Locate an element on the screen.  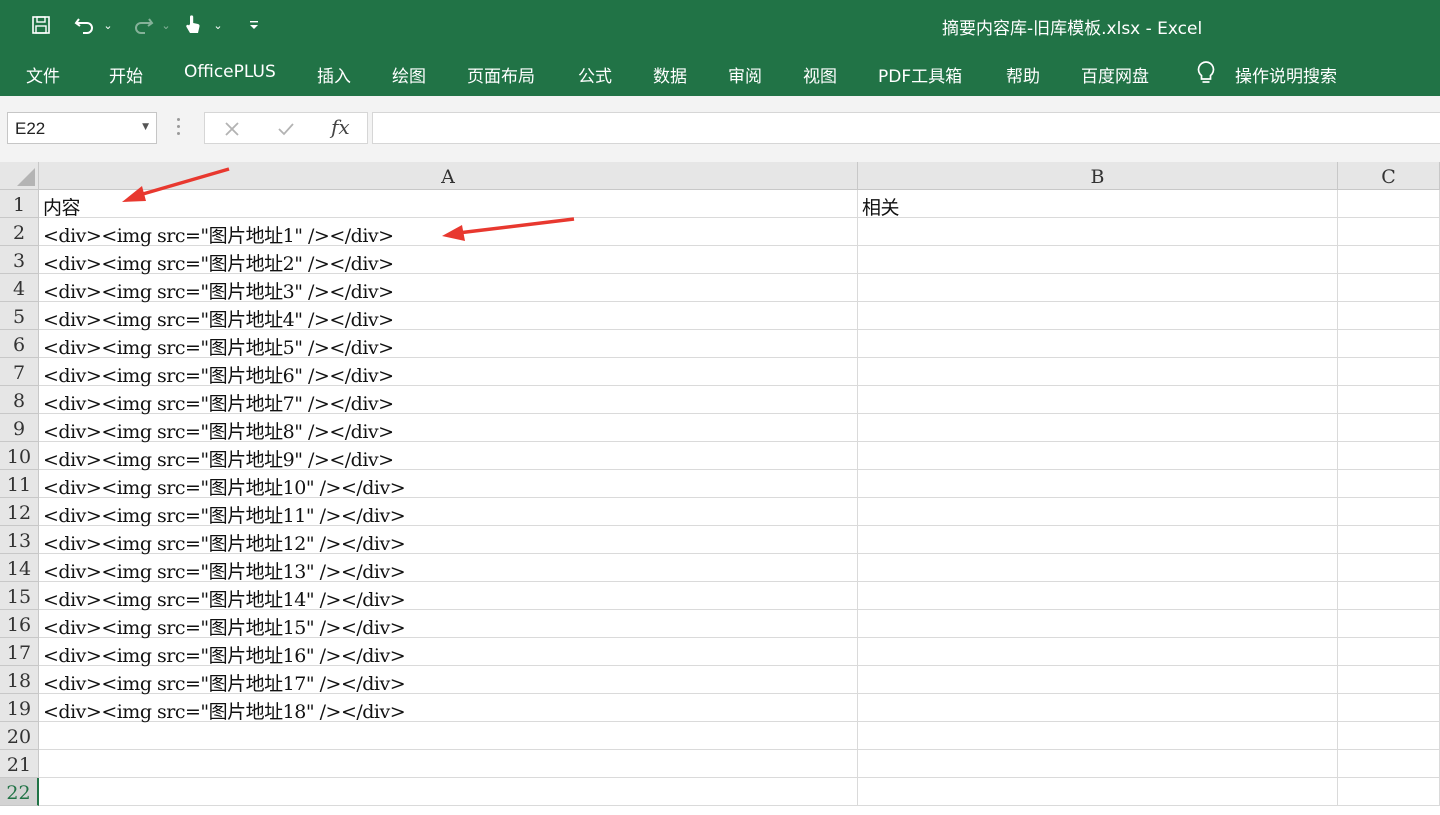
cell-a: 内容 is located at coordinates (448, 204).